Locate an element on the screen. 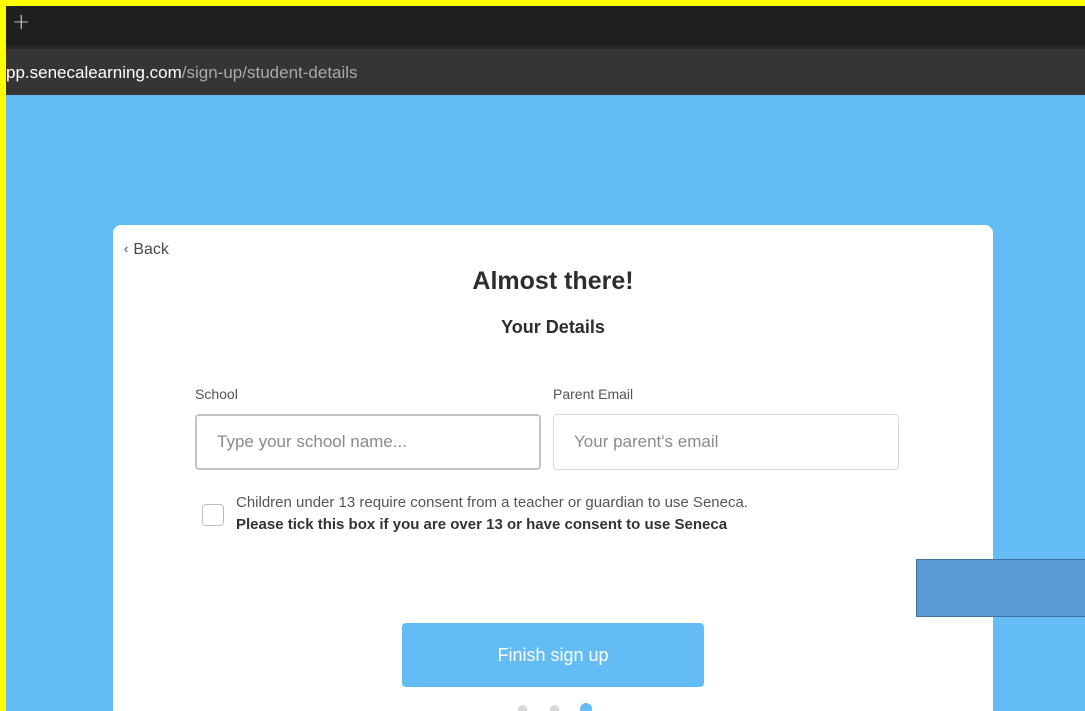 The image size is (1085, 711). back-button: ‹ Back is located at coordinates (146, 250).